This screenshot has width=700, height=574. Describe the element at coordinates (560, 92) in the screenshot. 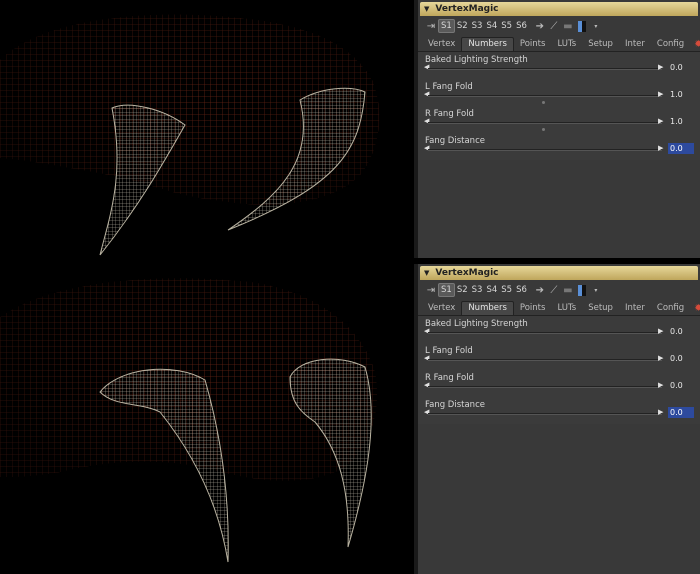

I see `param-row: L Fang Fold ◀ ▶ 1.0` at that location.